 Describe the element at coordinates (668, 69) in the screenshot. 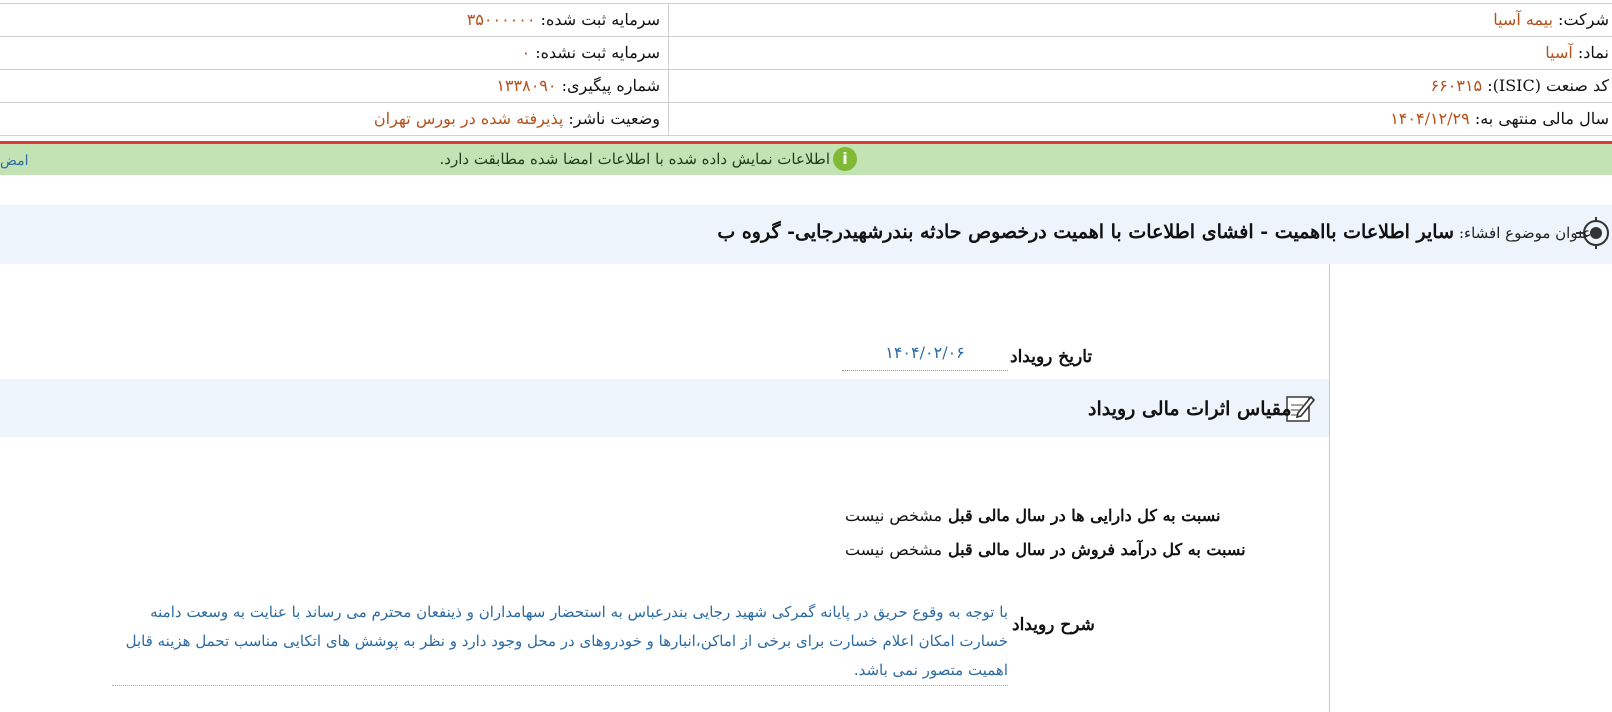

I see `table-divider` at that location.